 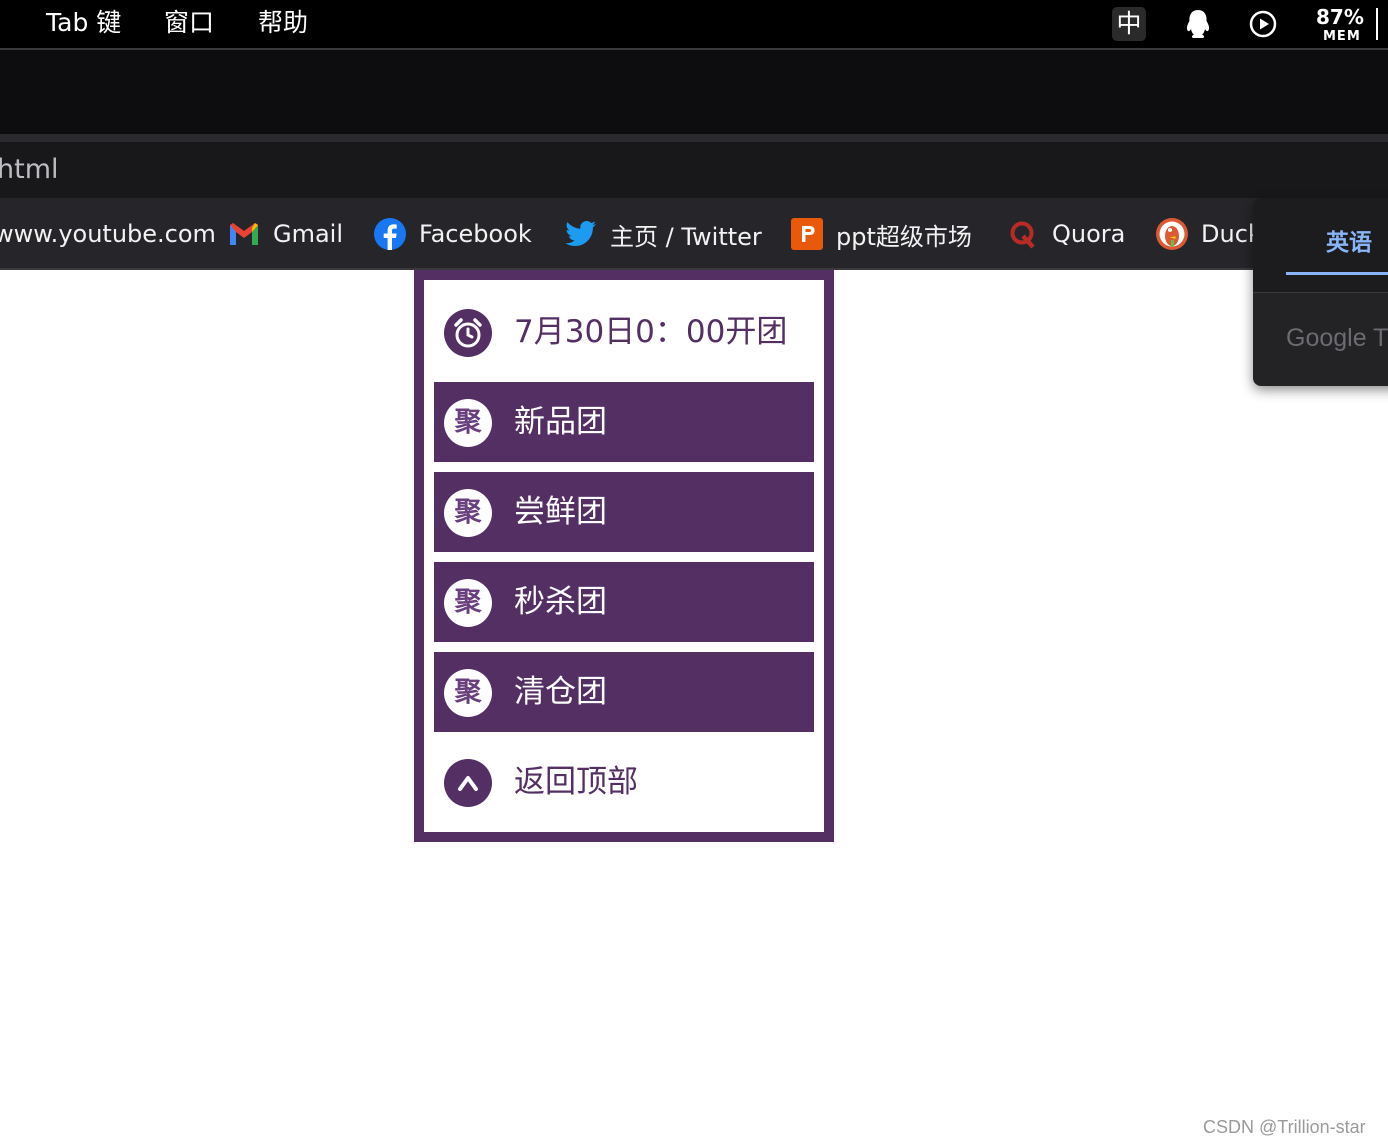 What do you see at coordinates (560, 422) in the screenshot?
I see `nav-item-label: 新品团` at bounding box center [560, 422].